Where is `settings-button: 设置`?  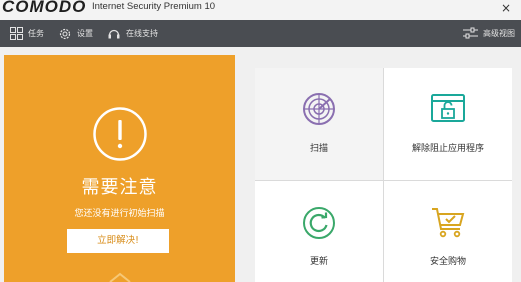
settings-button: 设置 is located at coordinates (68, 33).